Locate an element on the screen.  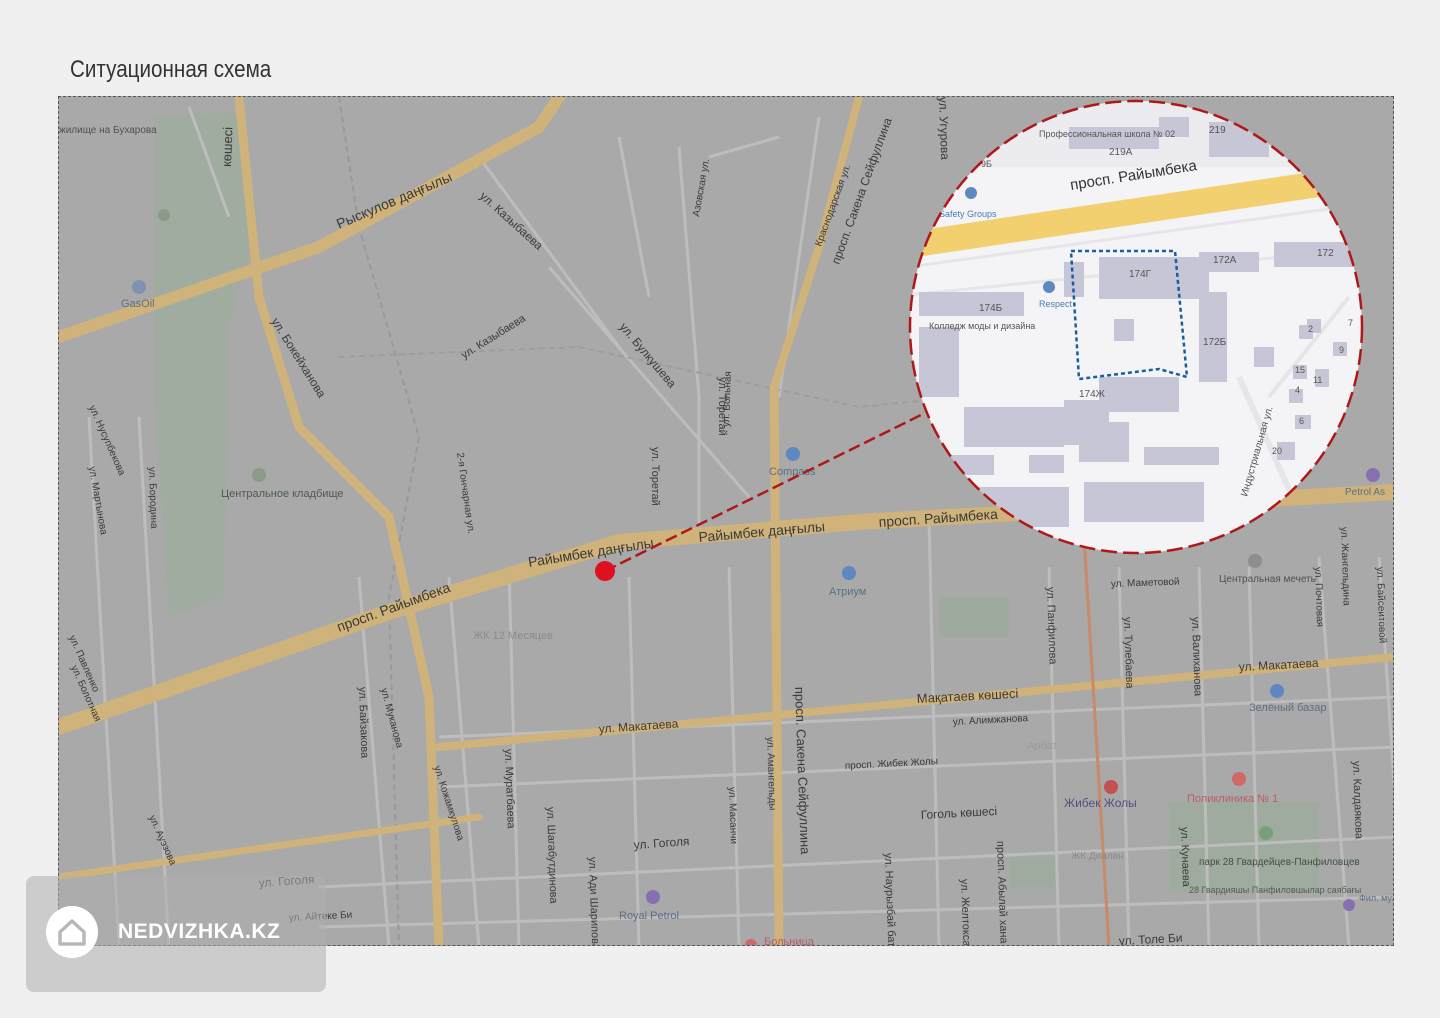
page-title: Ситуационная схема is located at coordinates (171, 69).